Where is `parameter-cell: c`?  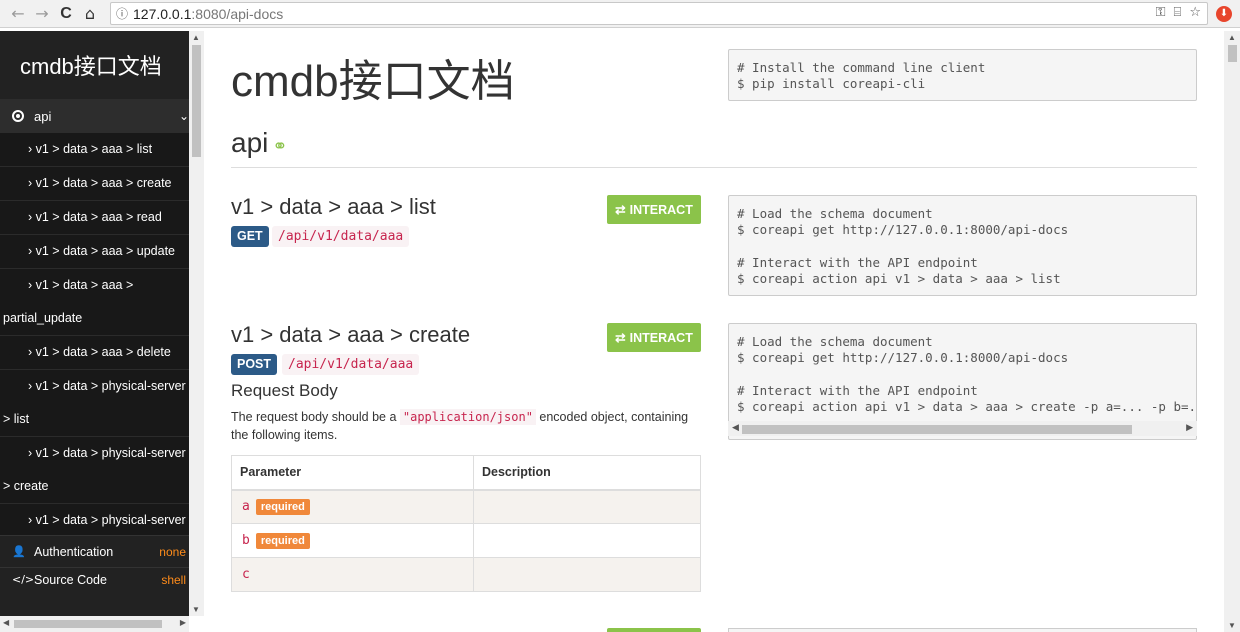
parameter-cell: c is located at coordinates (352, 574).